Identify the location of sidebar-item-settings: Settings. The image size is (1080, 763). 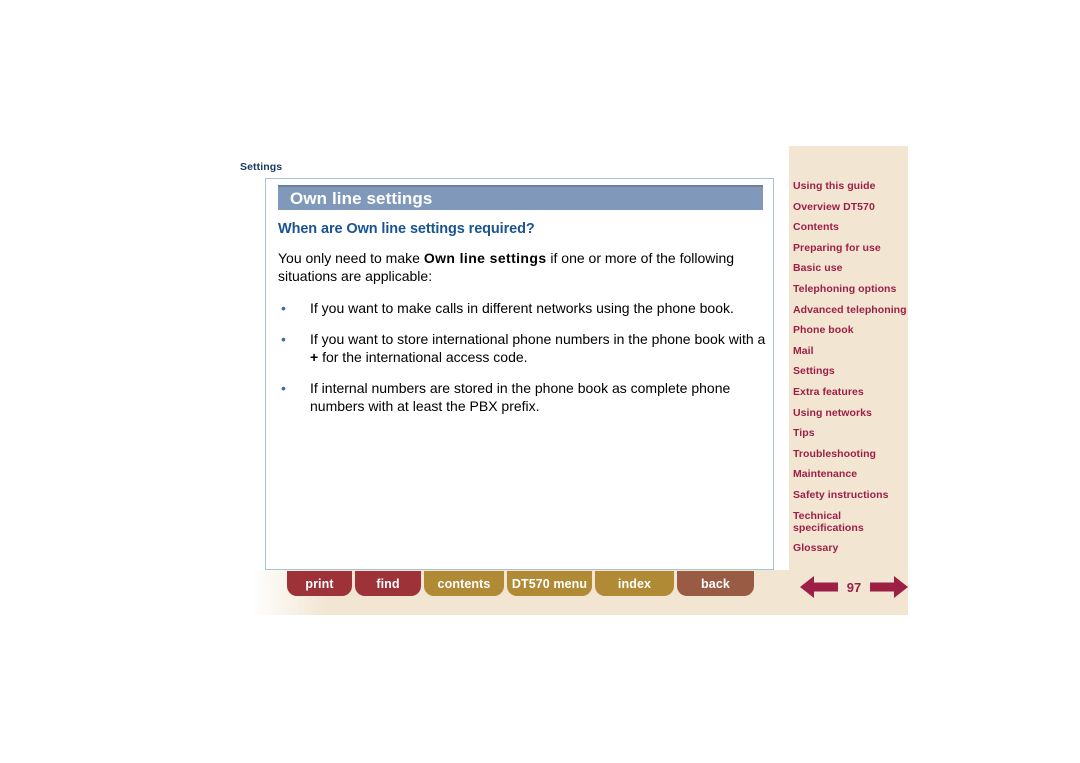
(850, 371).